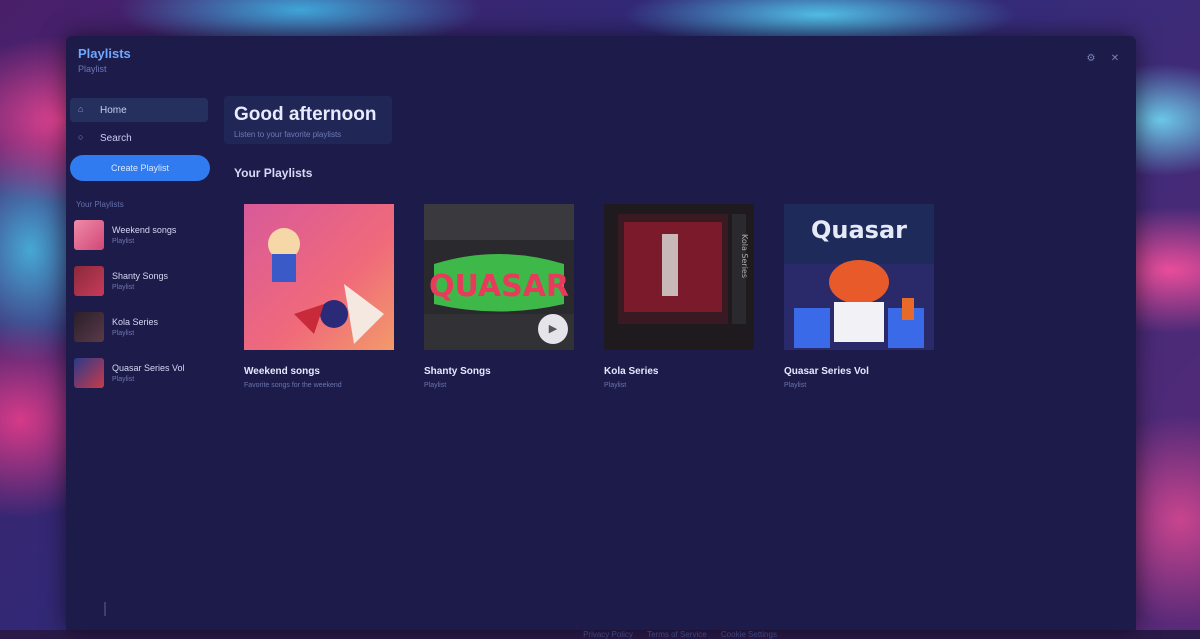 The width and height of the screenshot is (1200, 639). What do you see at coordinates (148, 368) in the screenshot?
I see `playlist-name: Quasar Series Vol` at bounding box center [148, 368].